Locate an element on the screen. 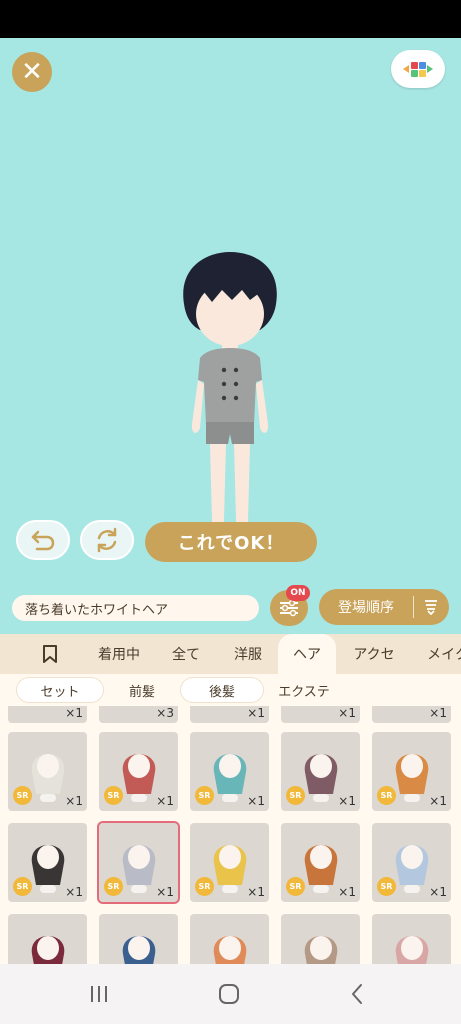 The image size is (461, 1024). rotate-button is located at coordinates (107, 540).